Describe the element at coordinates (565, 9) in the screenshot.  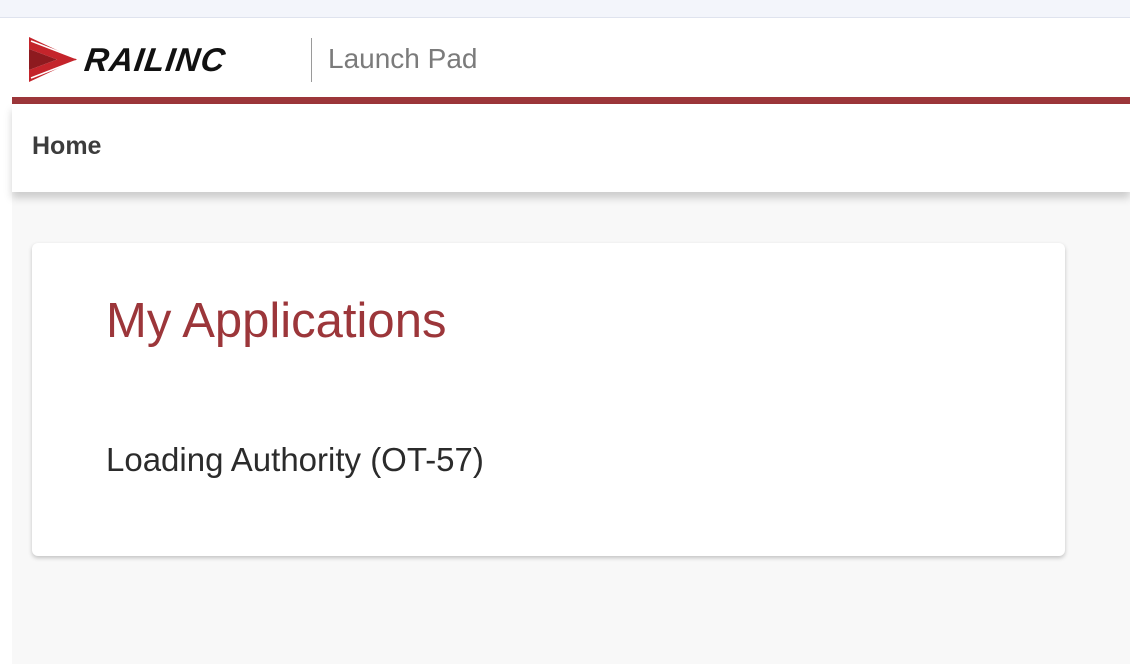
I see `browser-top-strip` at that location.